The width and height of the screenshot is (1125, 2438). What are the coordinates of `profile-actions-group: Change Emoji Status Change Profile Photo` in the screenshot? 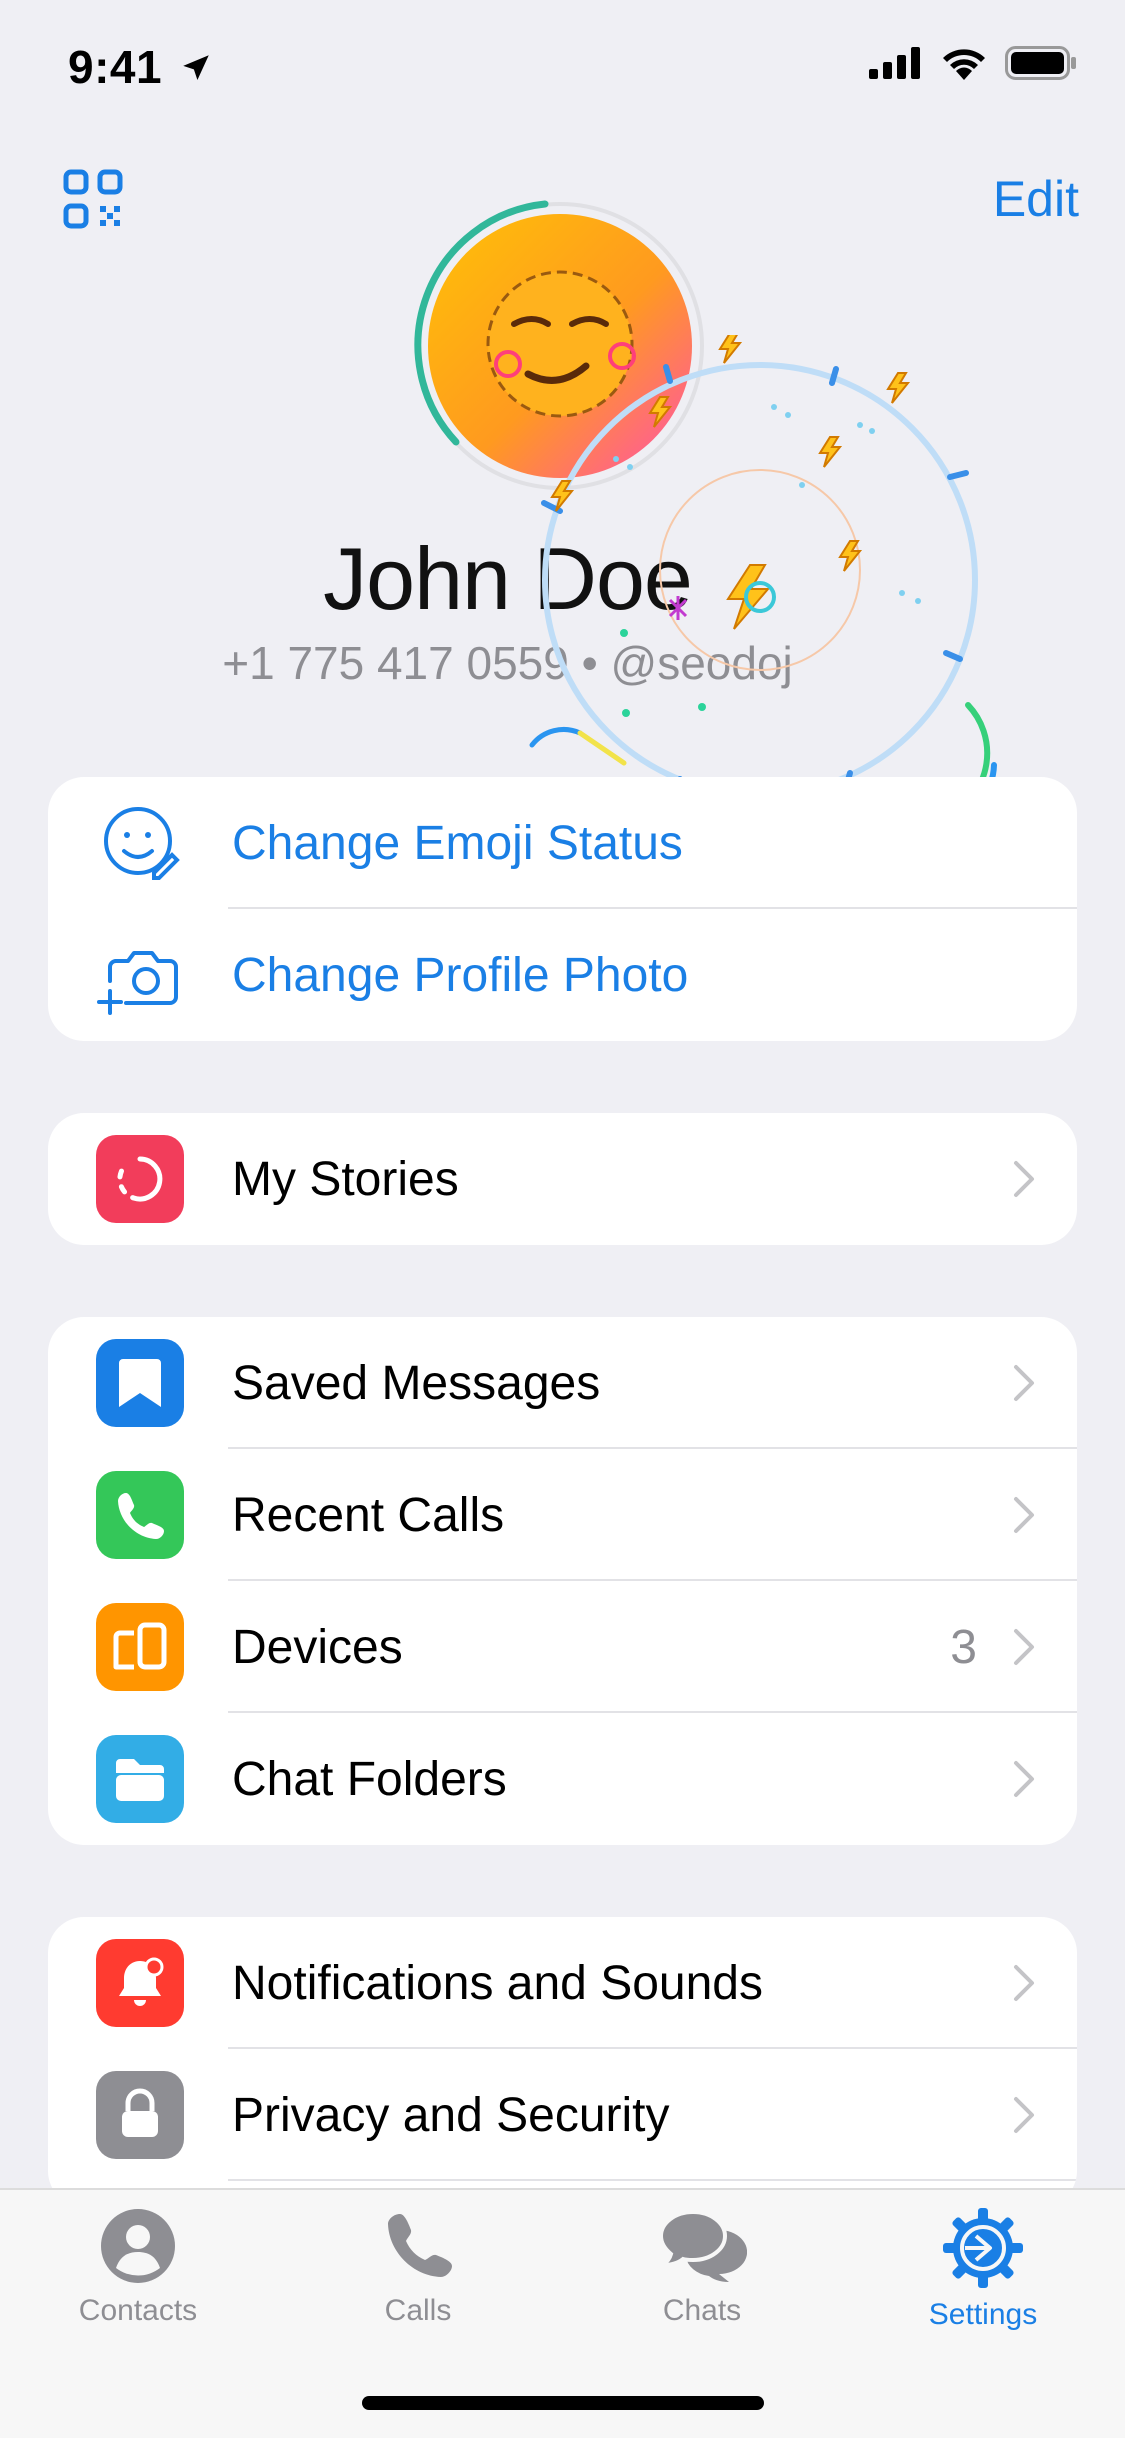 It's located at (562, 909).